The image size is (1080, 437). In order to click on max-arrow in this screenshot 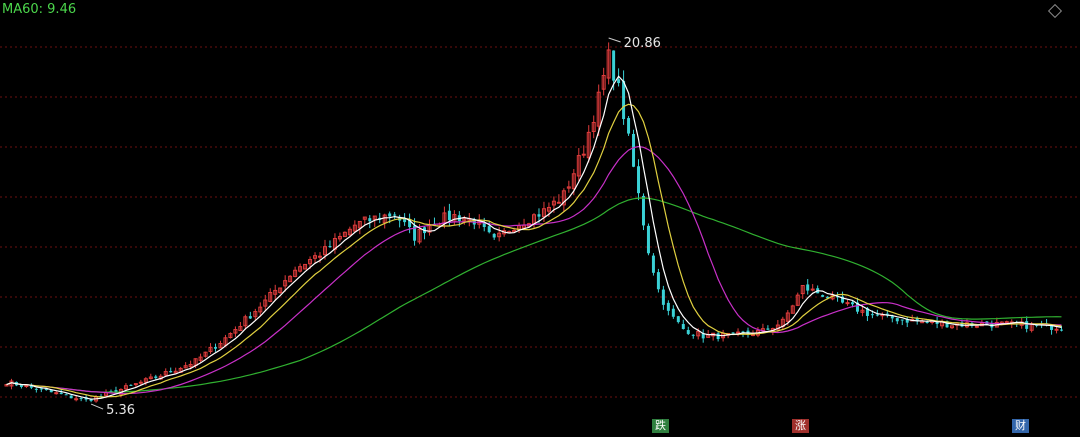, I will do `click(614, 40)`.